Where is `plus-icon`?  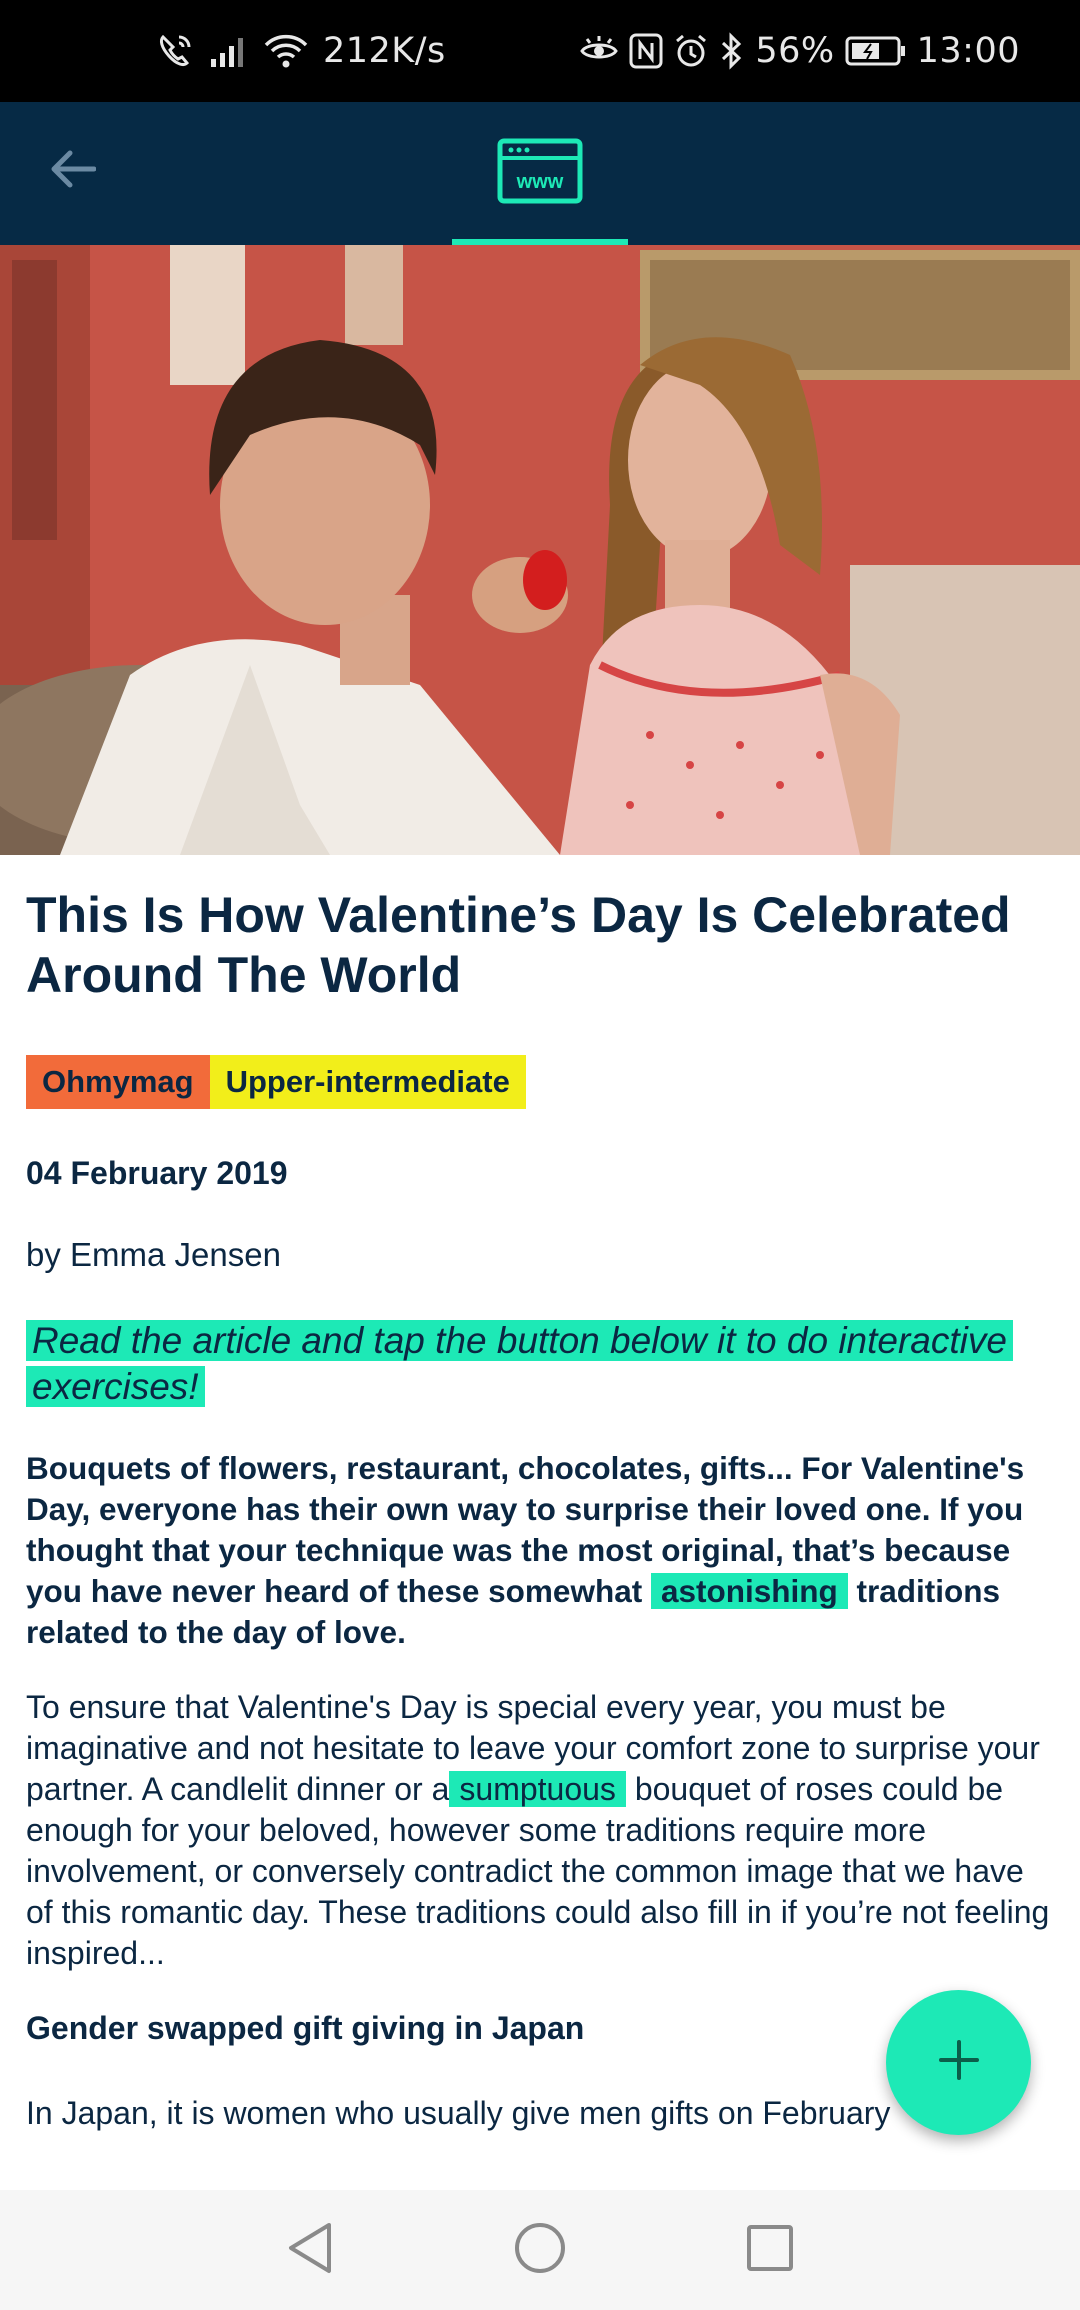
plus-icon is located at coordinates (959, 2062).